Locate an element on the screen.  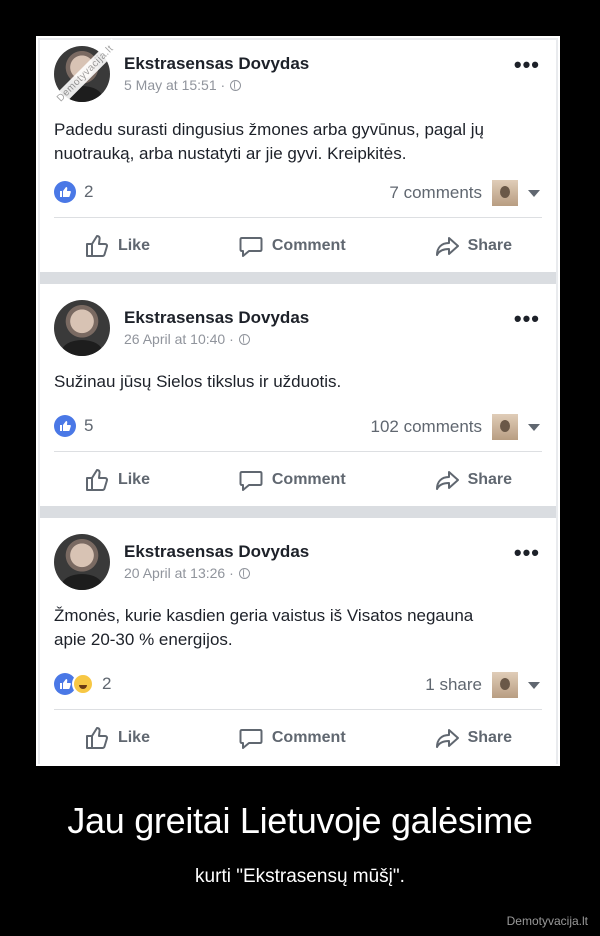
comments-summary: 7 comments is located at coordinates (464, 193).